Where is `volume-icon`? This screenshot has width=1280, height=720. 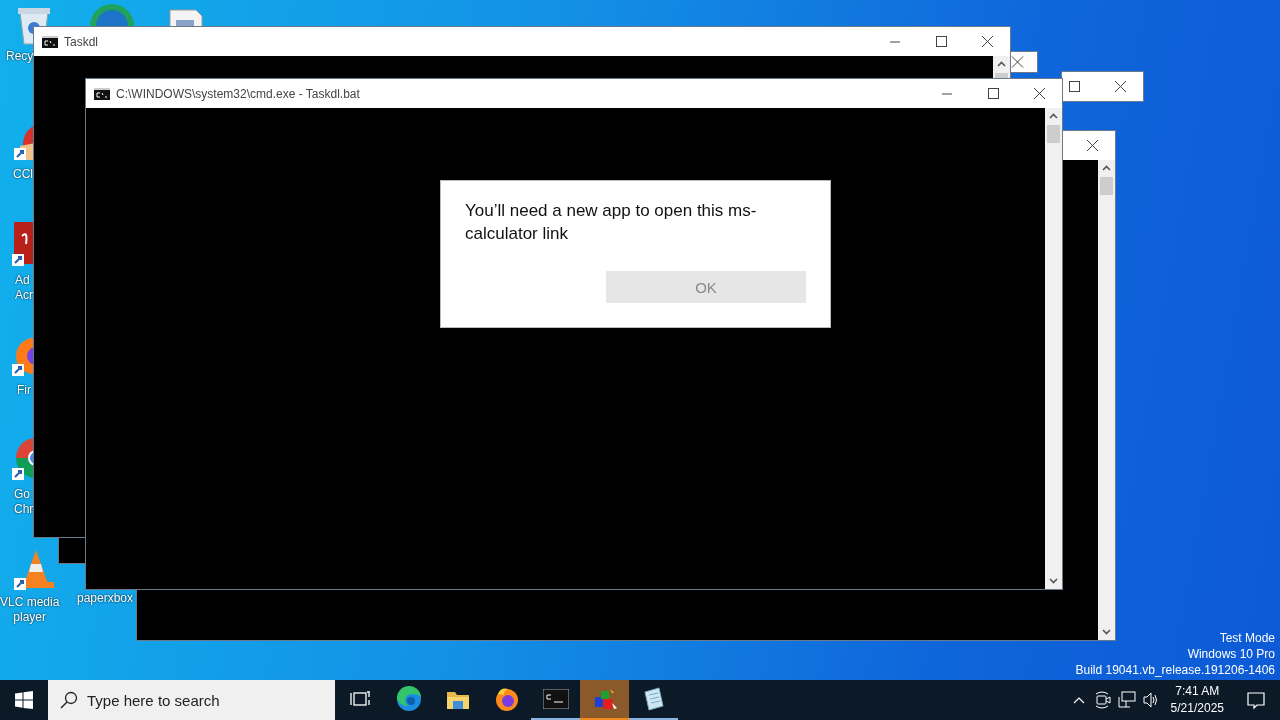 volume-icon is located at coordinates (1150, 700).